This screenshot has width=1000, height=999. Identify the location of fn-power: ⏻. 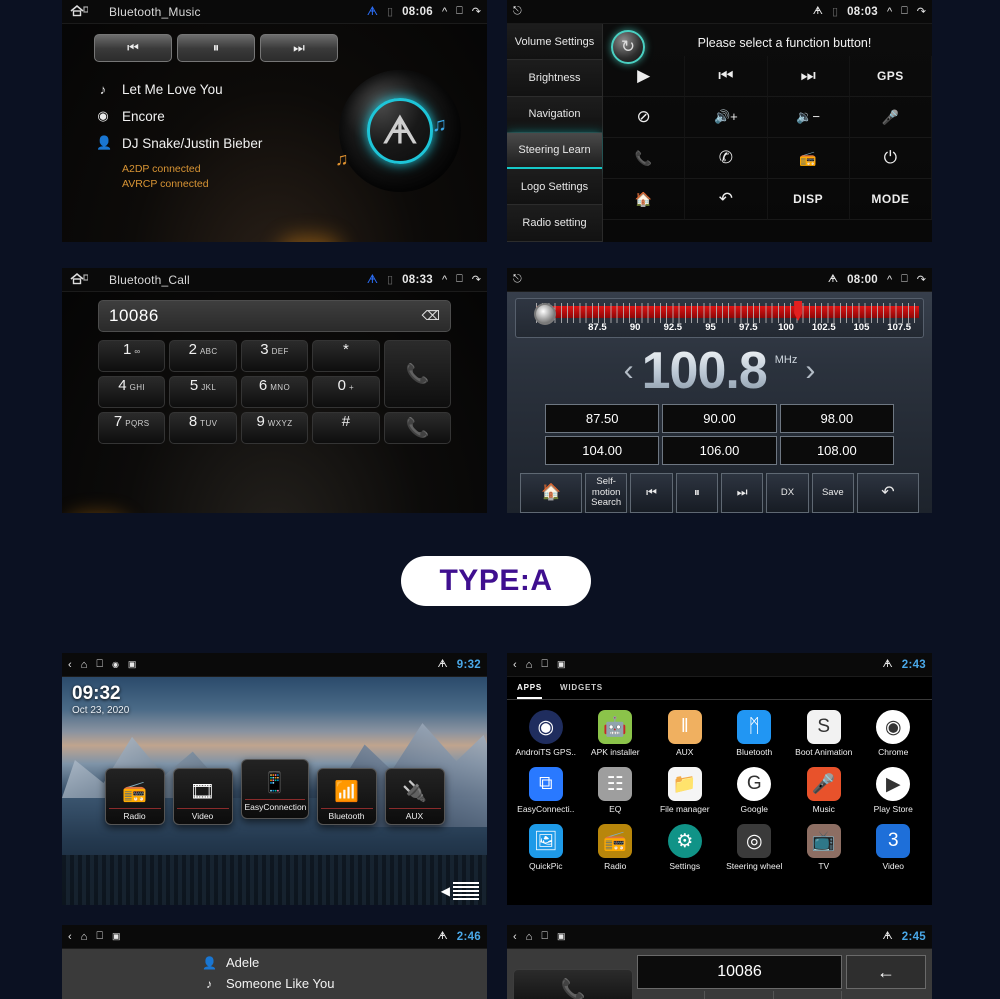
(890, 158).